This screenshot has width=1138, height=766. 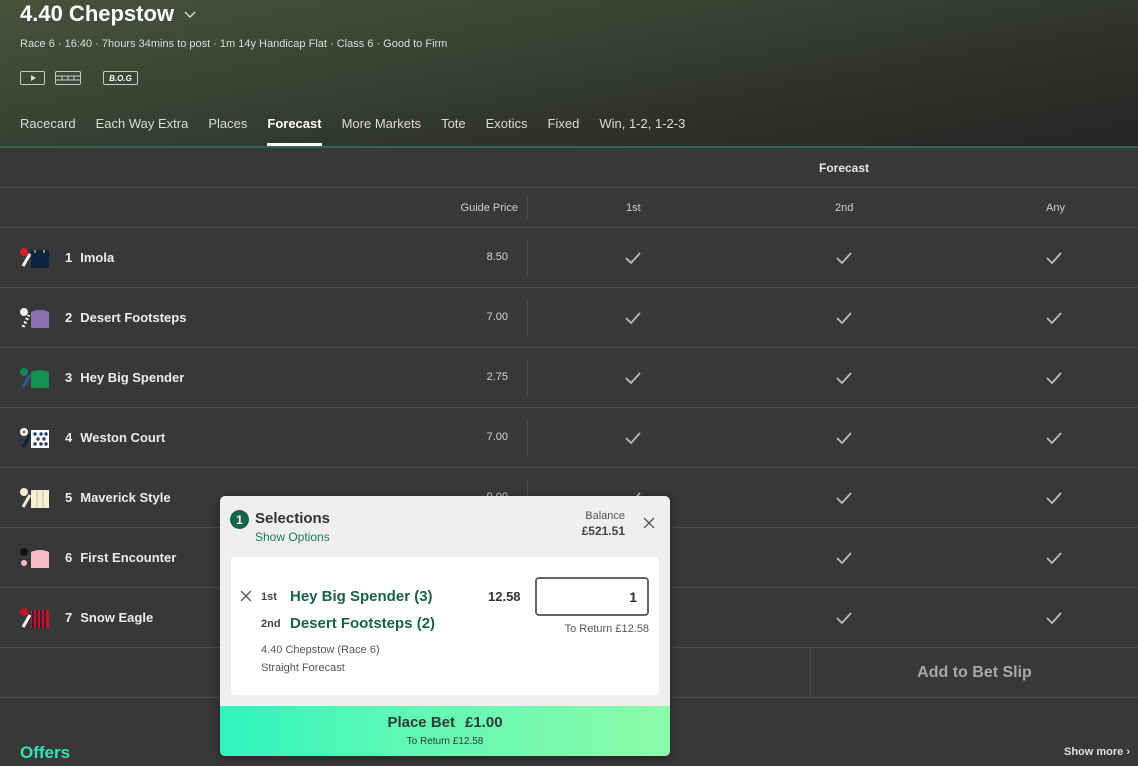 What do you see at coordinates (1097, 752) in the screenshot?
I see `show-more-link: Show more ›` at bounding box center [1097, 752].